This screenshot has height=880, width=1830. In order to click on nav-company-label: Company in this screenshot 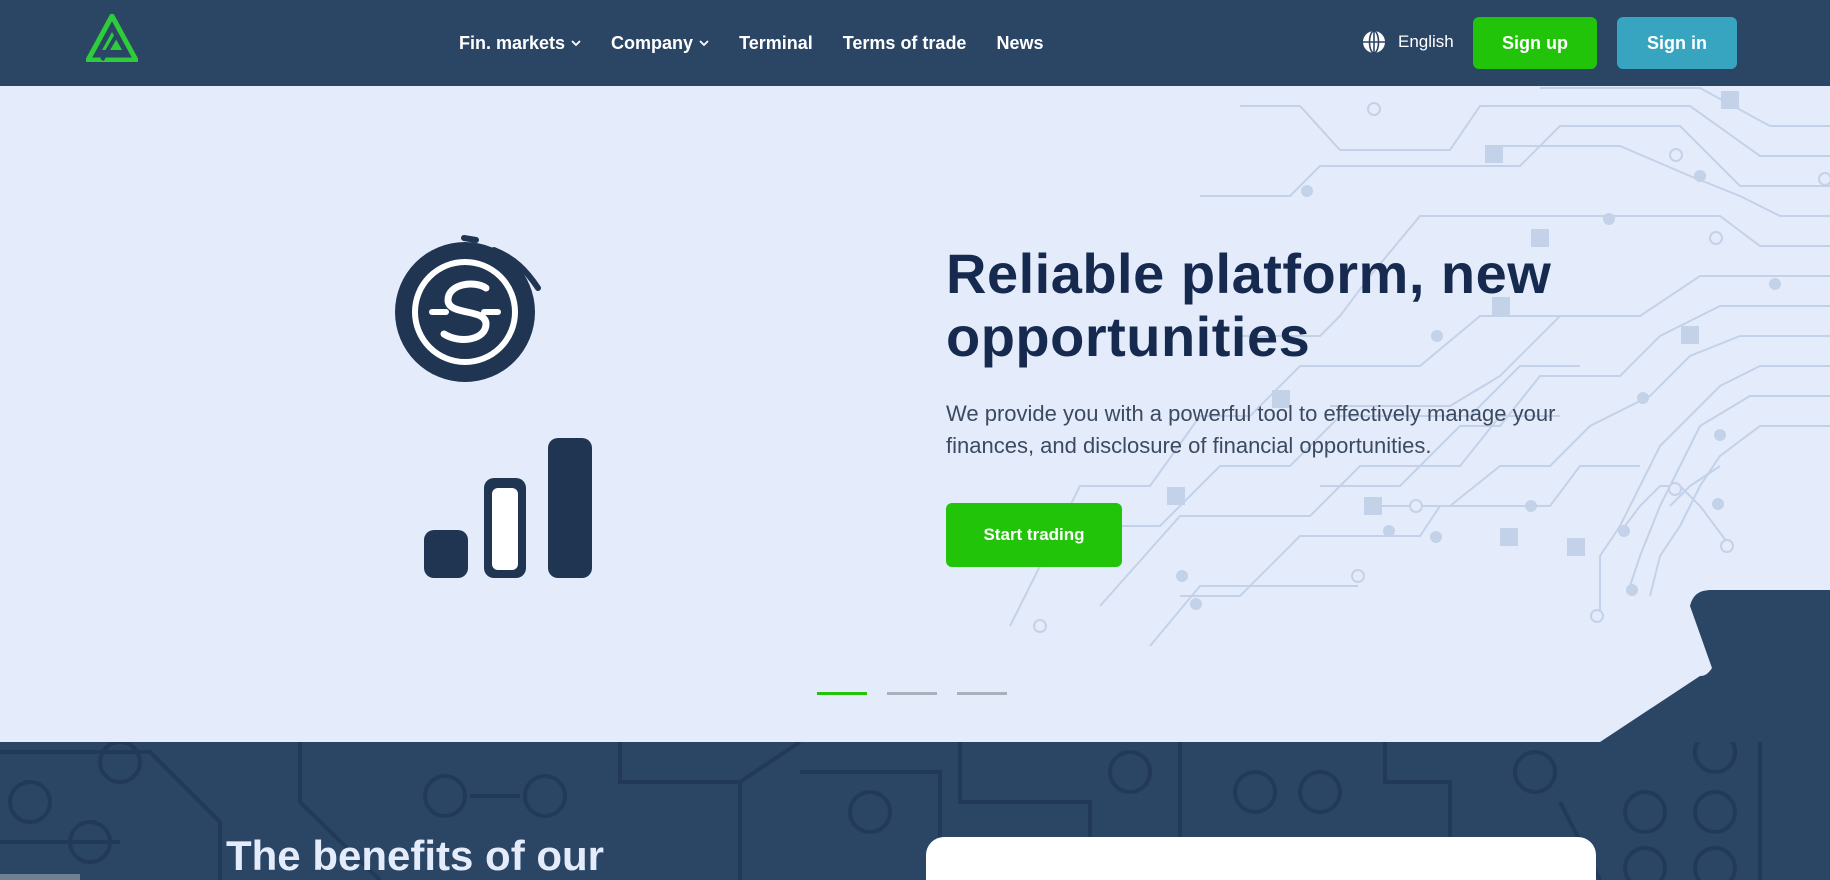, I will do `click(652, 42)`.